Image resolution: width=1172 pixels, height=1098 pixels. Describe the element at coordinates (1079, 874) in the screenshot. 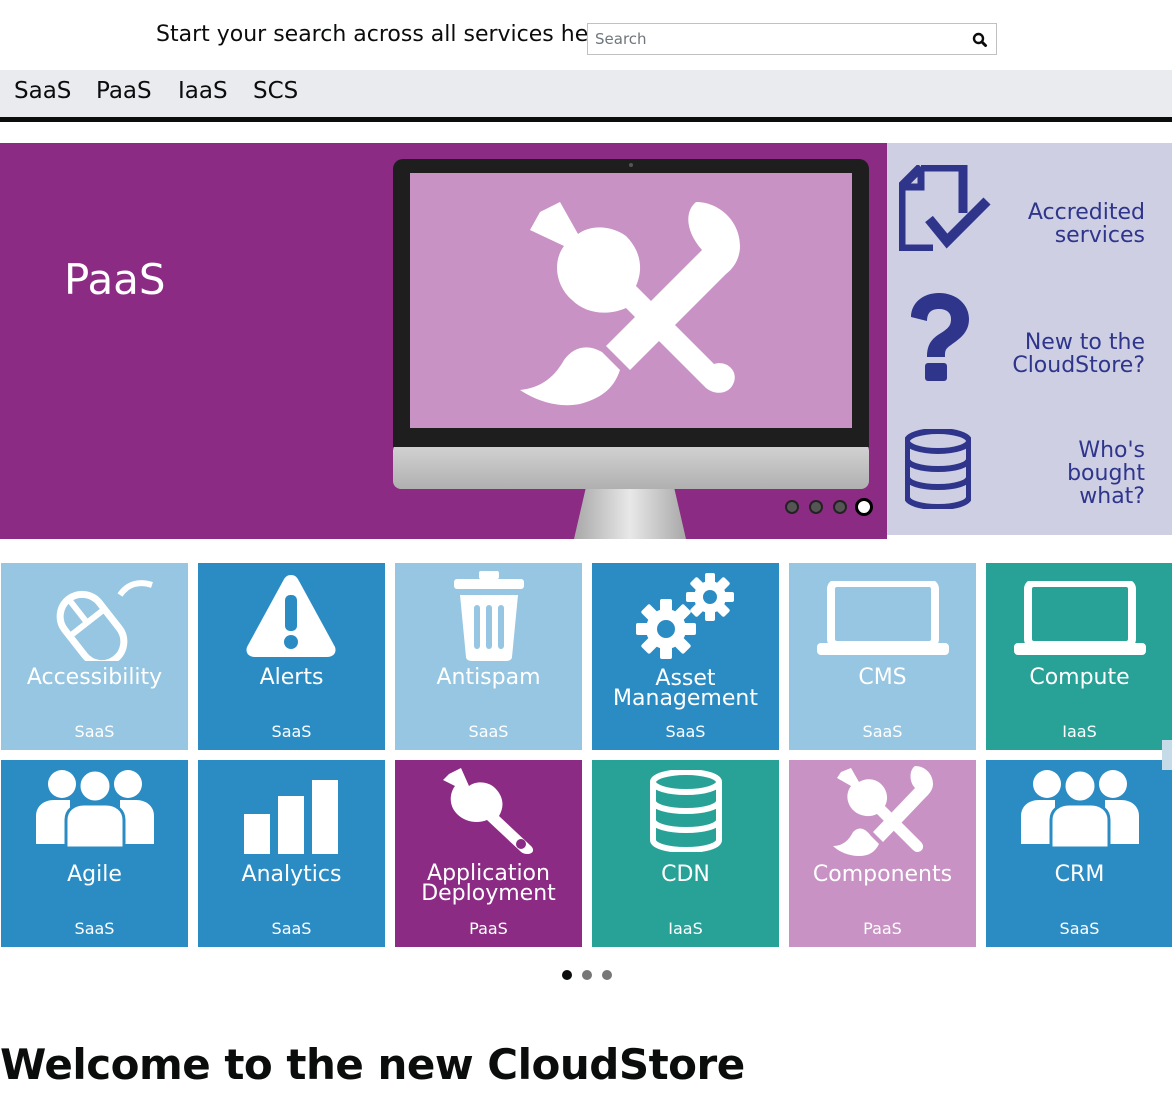

I see `tile-name: CRM` at that location.